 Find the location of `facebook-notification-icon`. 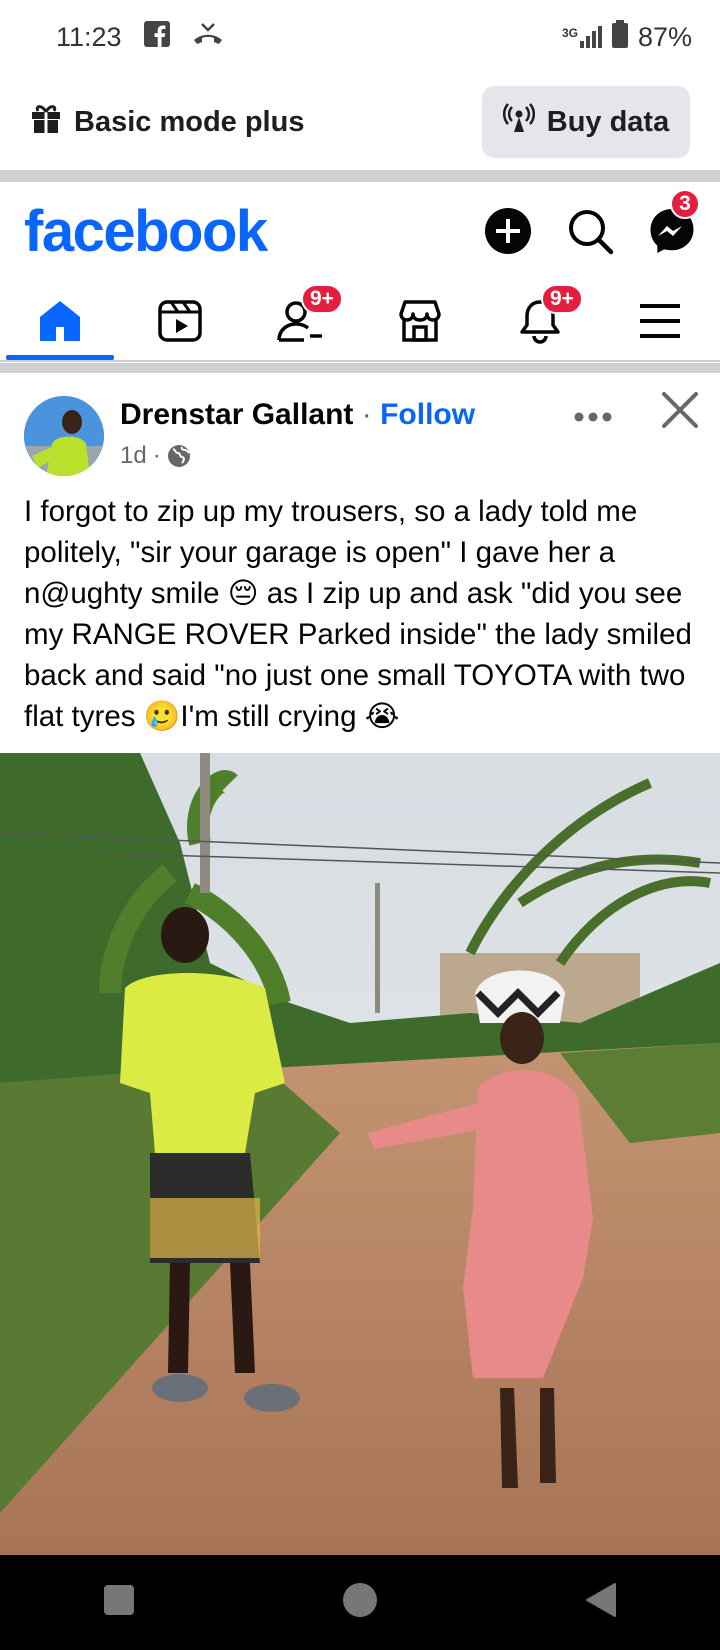

facebook-notification-icon is located at coordinates (156, 37).